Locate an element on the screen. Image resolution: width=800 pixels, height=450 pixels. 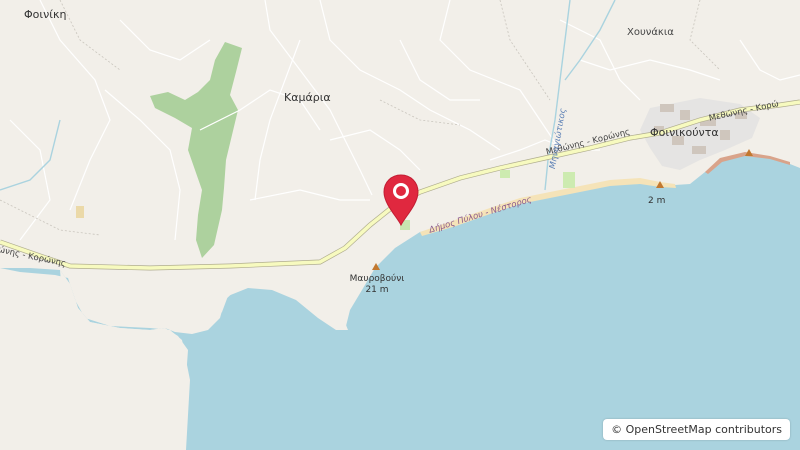
attribution-text: © OpenStreetMap contributors is located at coordinates (696, 429).